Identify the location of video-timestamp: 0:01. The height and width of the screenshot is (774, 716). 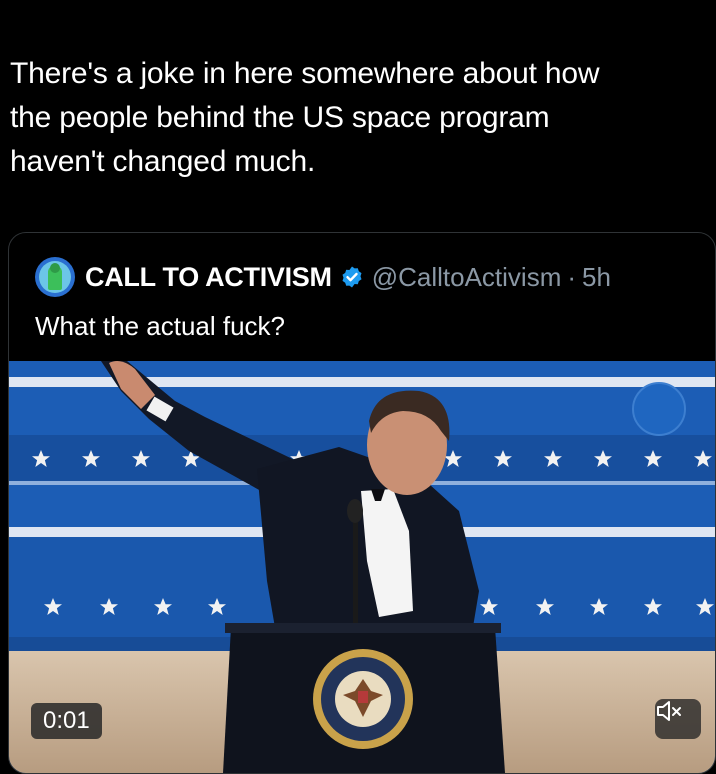
(66, 721).